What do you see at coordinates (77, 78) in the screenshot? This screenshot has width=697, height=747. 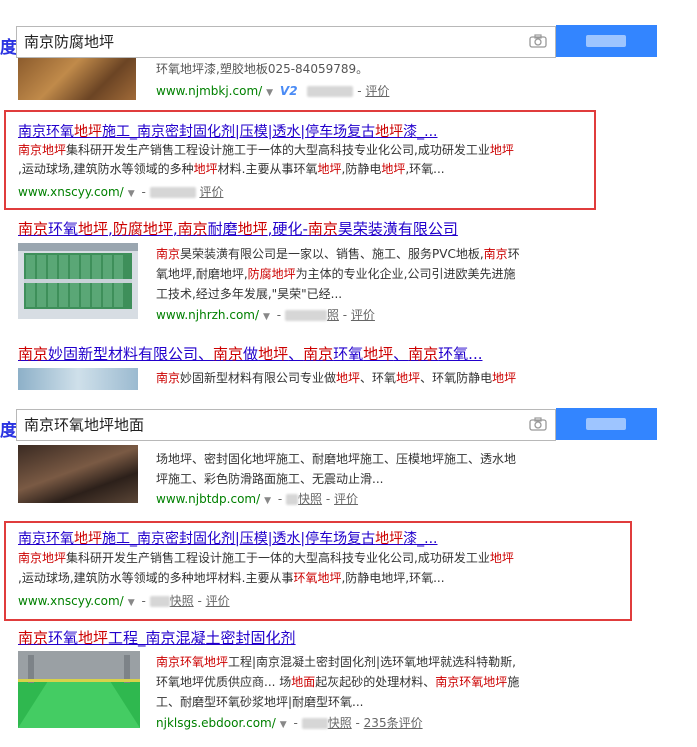 I see `result-thumbnail-top` at bounding box center [77, 78].